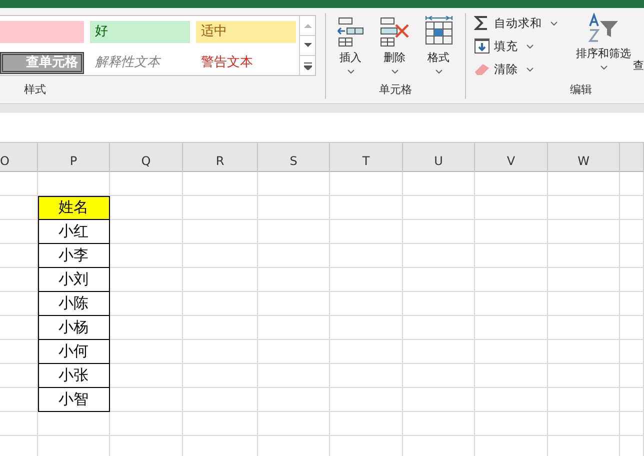  Describe the element at coordinates (140, 32) in the screenshot. I see `cell-style-option: 好` at that location.